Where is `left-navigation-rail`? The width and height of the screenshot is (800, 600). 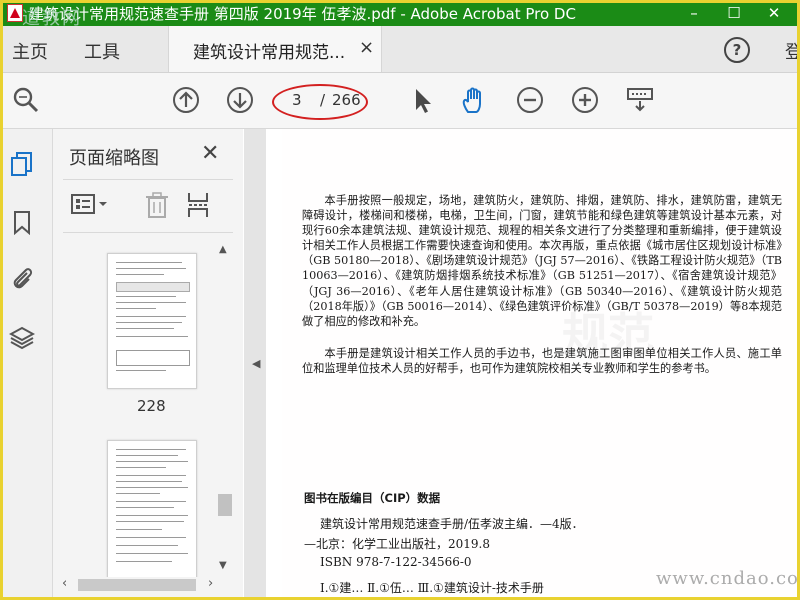
left-navigation-rail is located at coordinates (26, 364).